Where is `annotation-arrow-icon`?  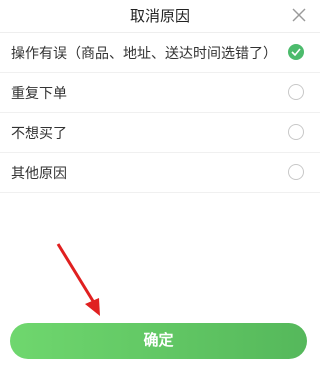 annotation-arrow-icon is located at coordinates (78, 279).